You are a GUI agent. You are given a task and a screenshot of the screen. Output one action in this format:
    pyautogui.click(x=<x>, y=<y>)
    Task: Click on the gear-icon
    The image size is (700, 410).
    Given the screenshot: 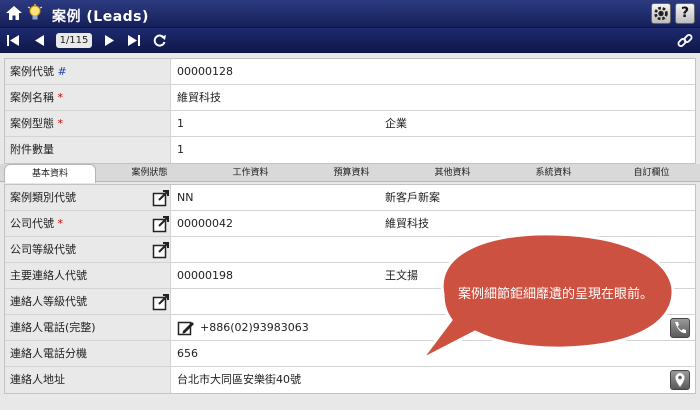 What is the action you would take?
    pyautogui.click(x=661, y=13)
    